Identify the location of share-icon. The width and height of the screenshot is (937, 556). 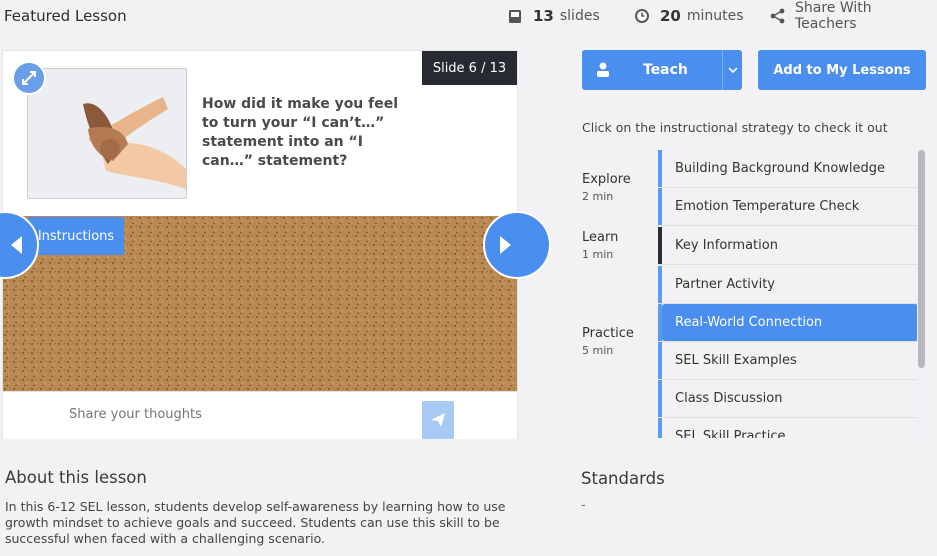
(777, 16).